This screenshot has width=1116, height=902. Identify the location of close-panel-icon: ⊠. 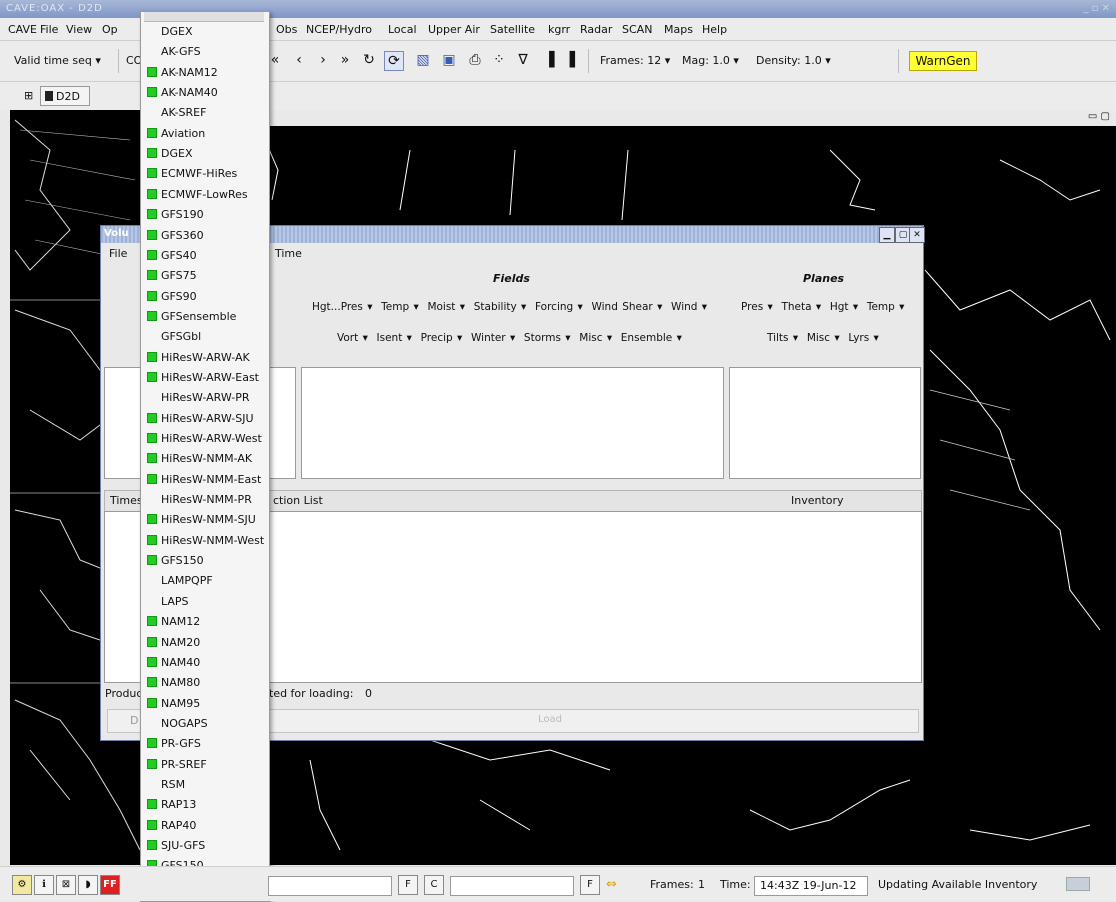
(66, 885).